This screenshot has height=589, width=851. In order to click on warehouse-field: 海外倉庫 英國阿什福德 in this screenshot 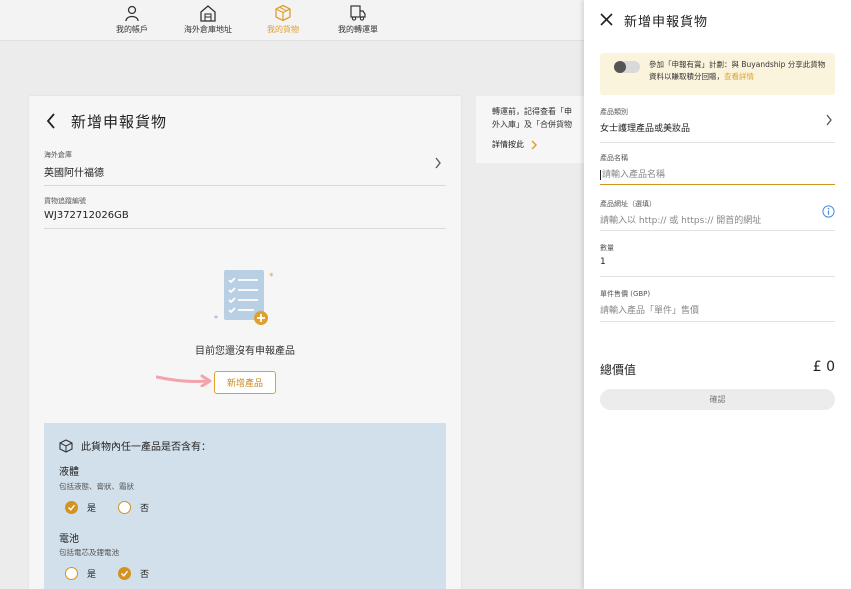, I will do `click(245, 168)`.